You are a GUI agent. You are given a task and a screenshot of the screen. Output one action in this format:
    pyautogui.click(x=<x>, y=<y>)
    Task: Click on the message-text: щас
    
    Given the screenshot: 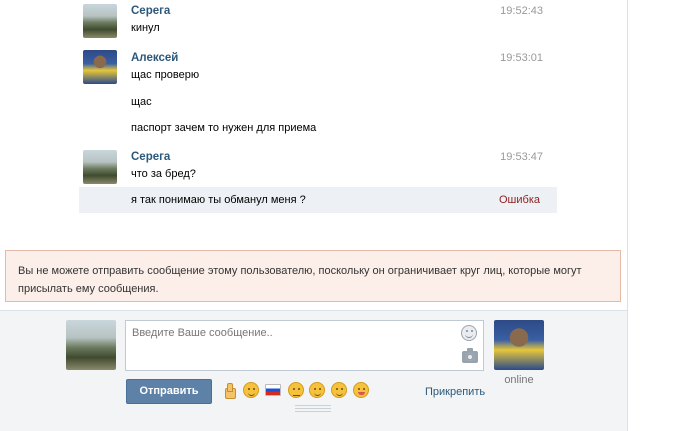 What is the action you would take?
    pyautogui.click(x=141, y=102)
    